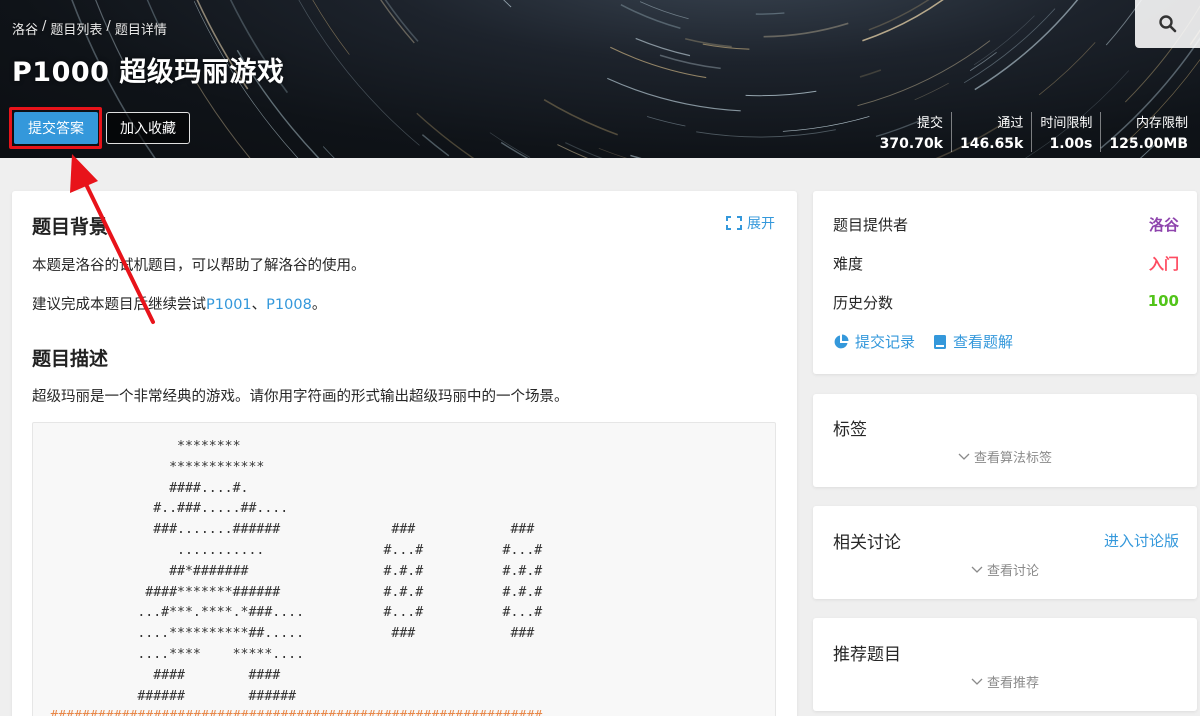  I want to click on view-algorithm-tags-button: 查看算法标签, so click(1005, 456).